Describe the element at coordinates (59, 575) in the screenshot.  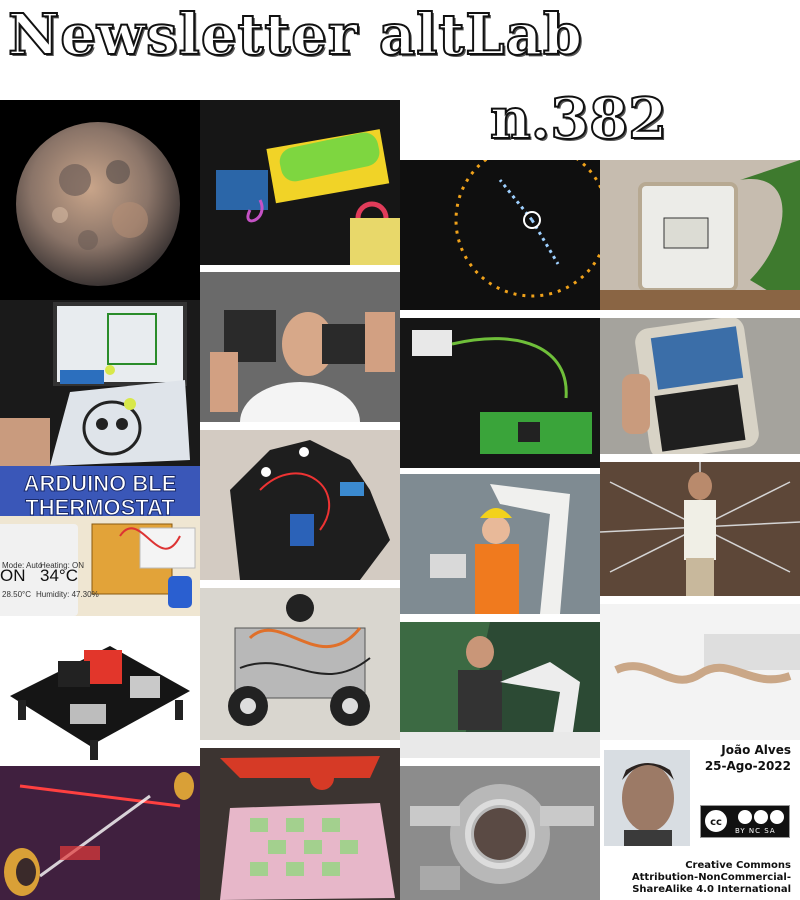
I see `thermostat-temperature: 34°C` at that location.